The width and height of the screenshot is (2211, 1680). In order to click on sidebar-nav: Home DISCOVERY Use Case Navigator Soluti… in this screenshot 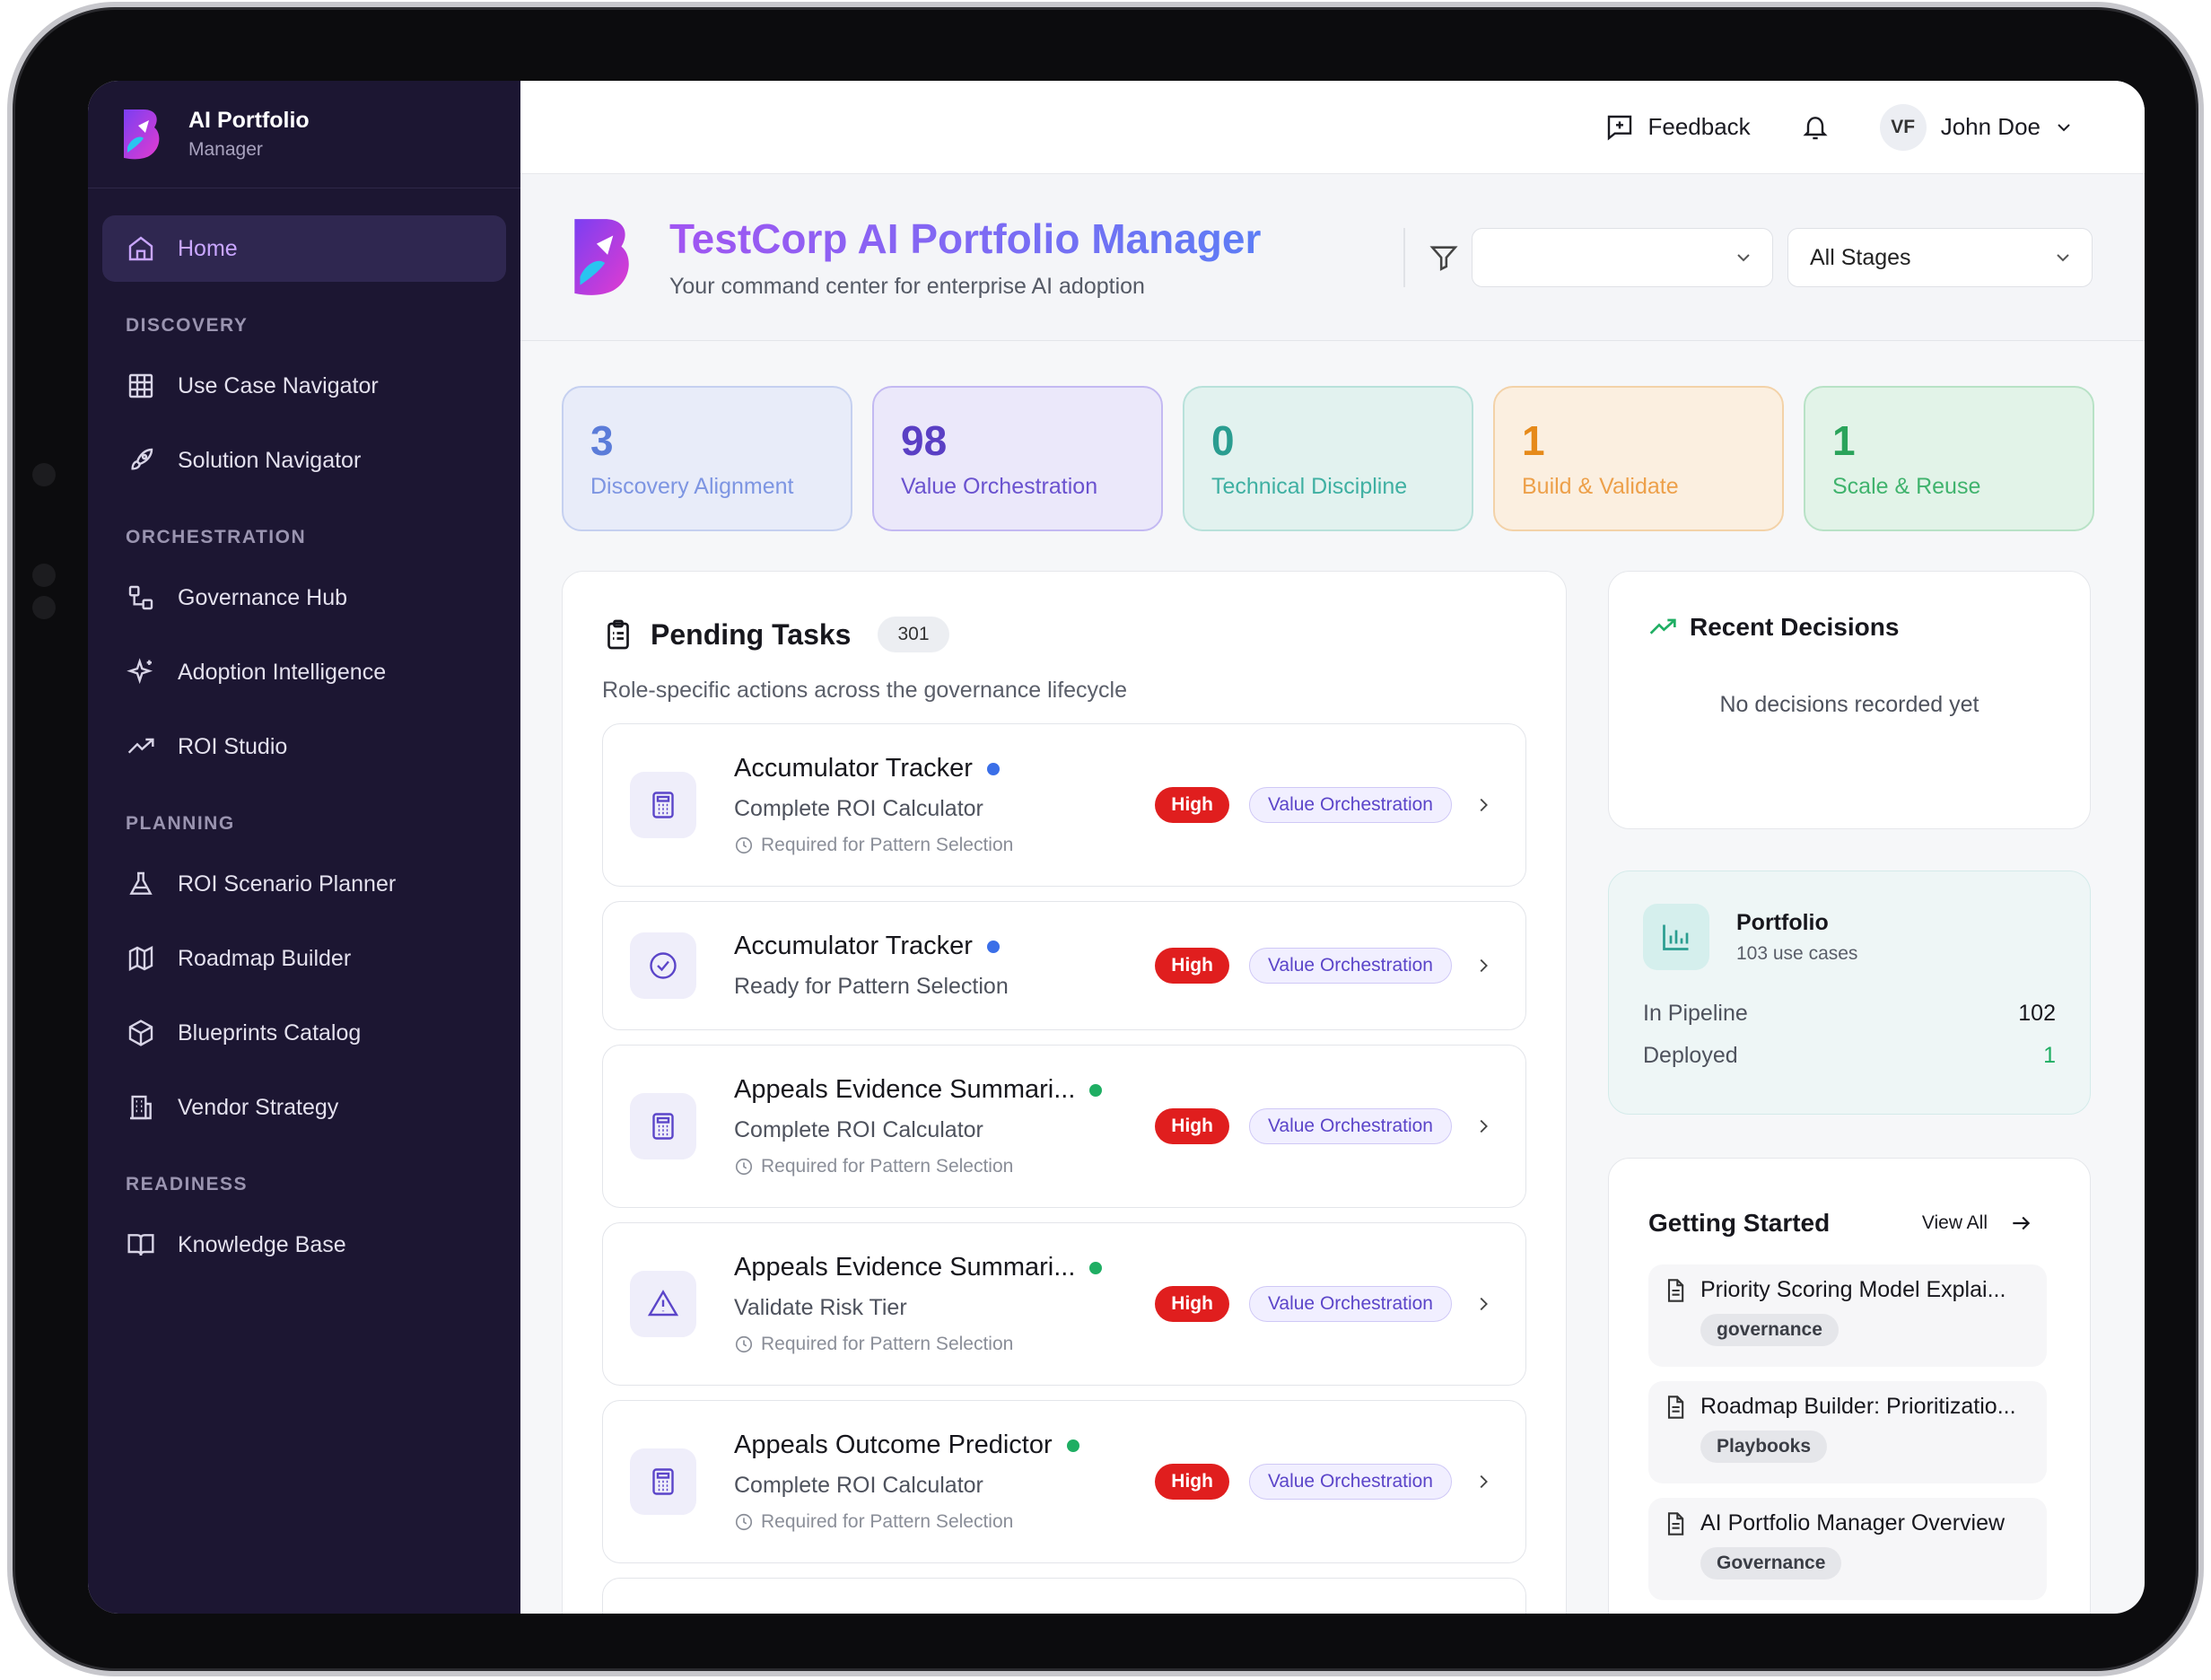, I will do `click(304, 733)`.